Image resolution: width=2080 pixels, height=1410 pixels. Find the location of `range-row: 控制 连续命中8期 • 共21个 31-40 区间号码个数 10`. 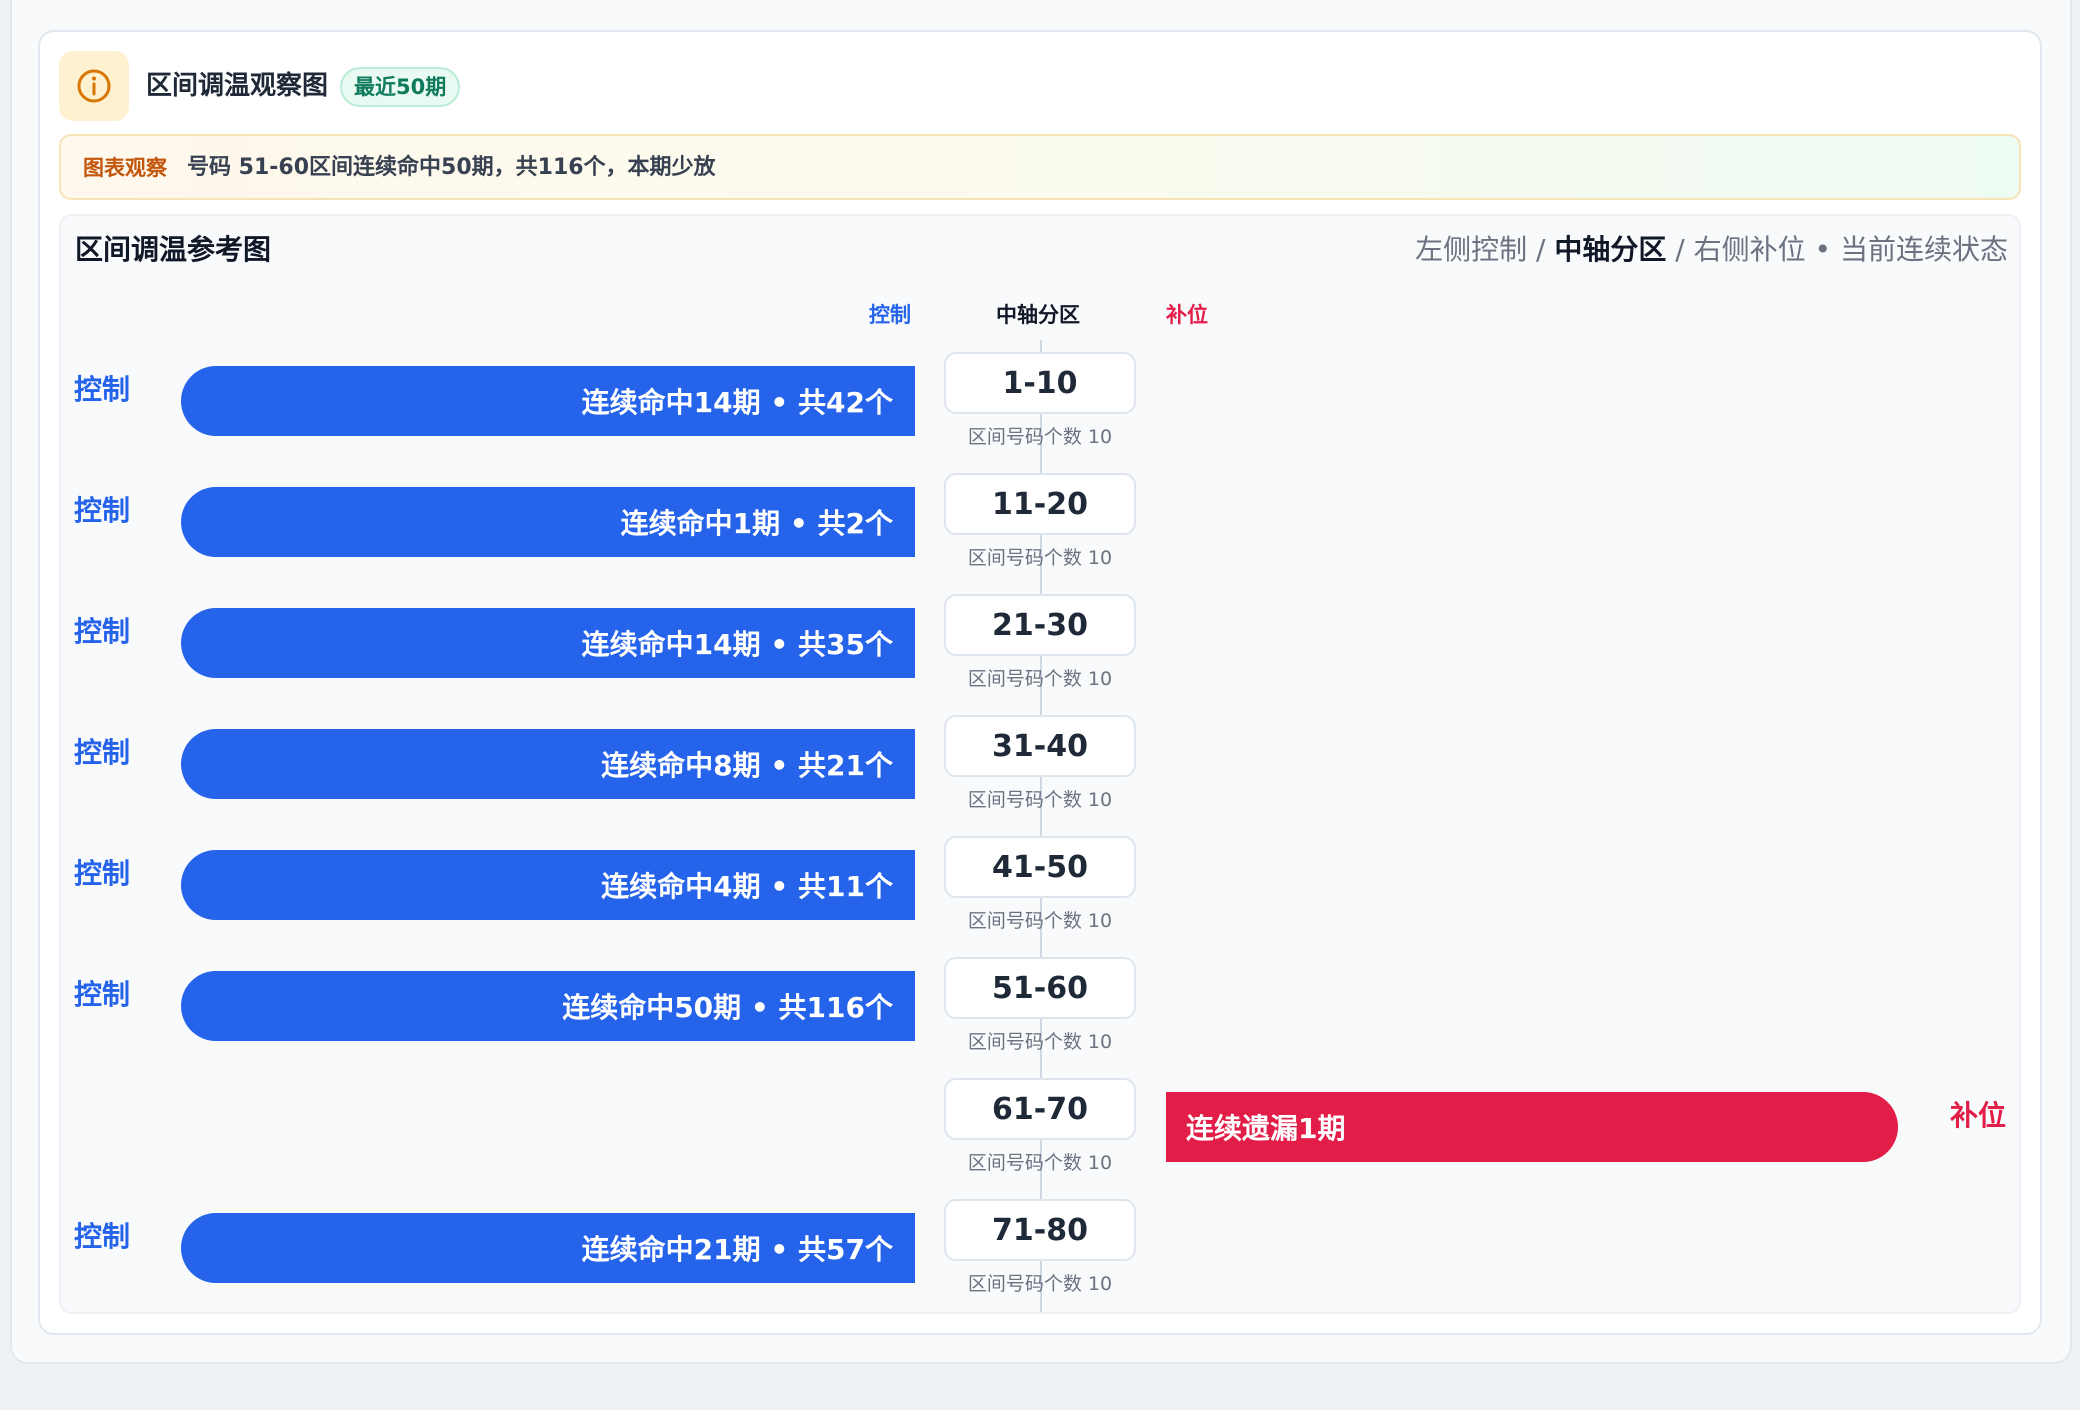

range-row: 控制 连续命中8期 • 共21个 31-40 区间号码个数 10 is located at coordinates (1040, 775).